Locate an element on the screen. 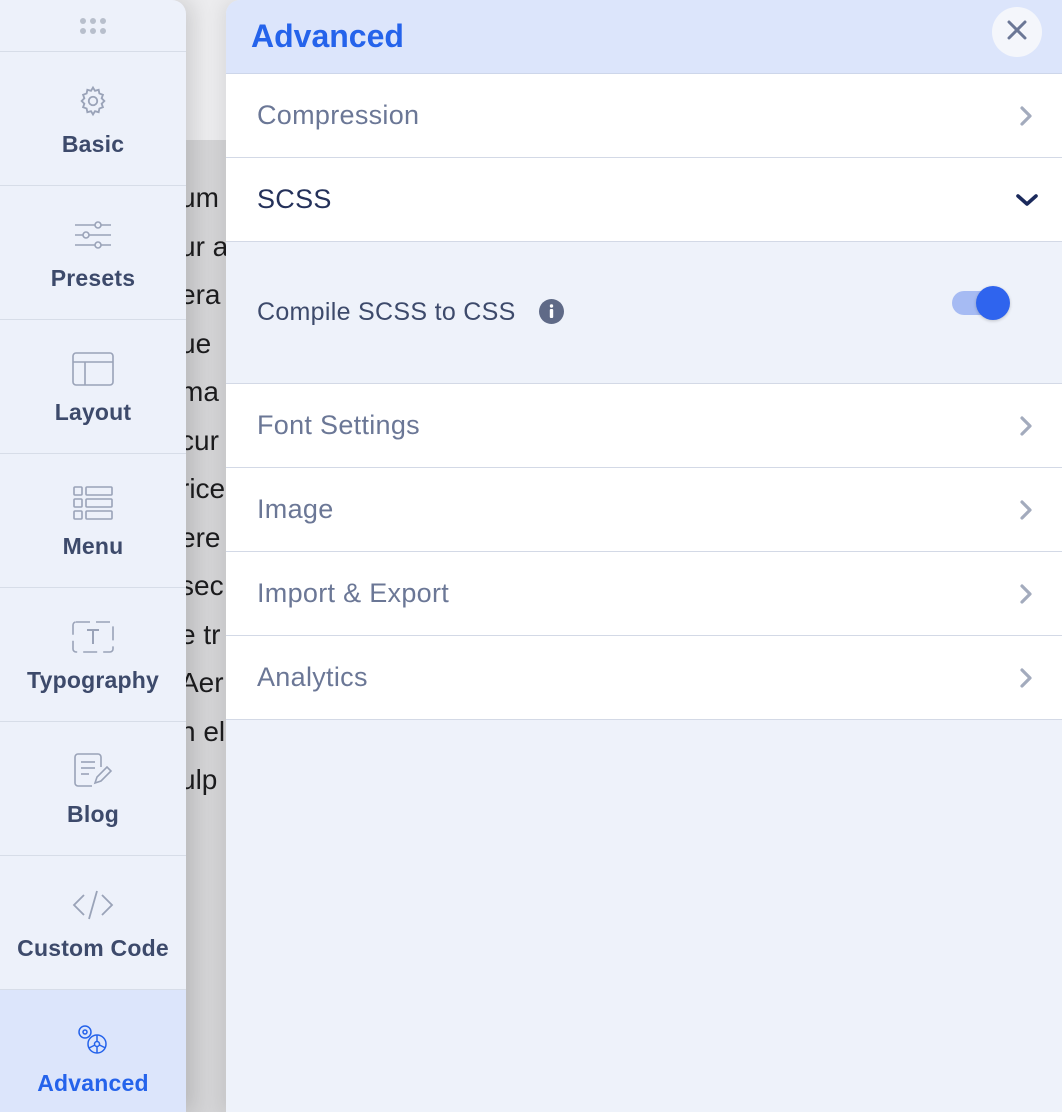 This screenshot has width=1062, height=1112. sidebar-item-blog: Blog is located at coordinates (93, 789).